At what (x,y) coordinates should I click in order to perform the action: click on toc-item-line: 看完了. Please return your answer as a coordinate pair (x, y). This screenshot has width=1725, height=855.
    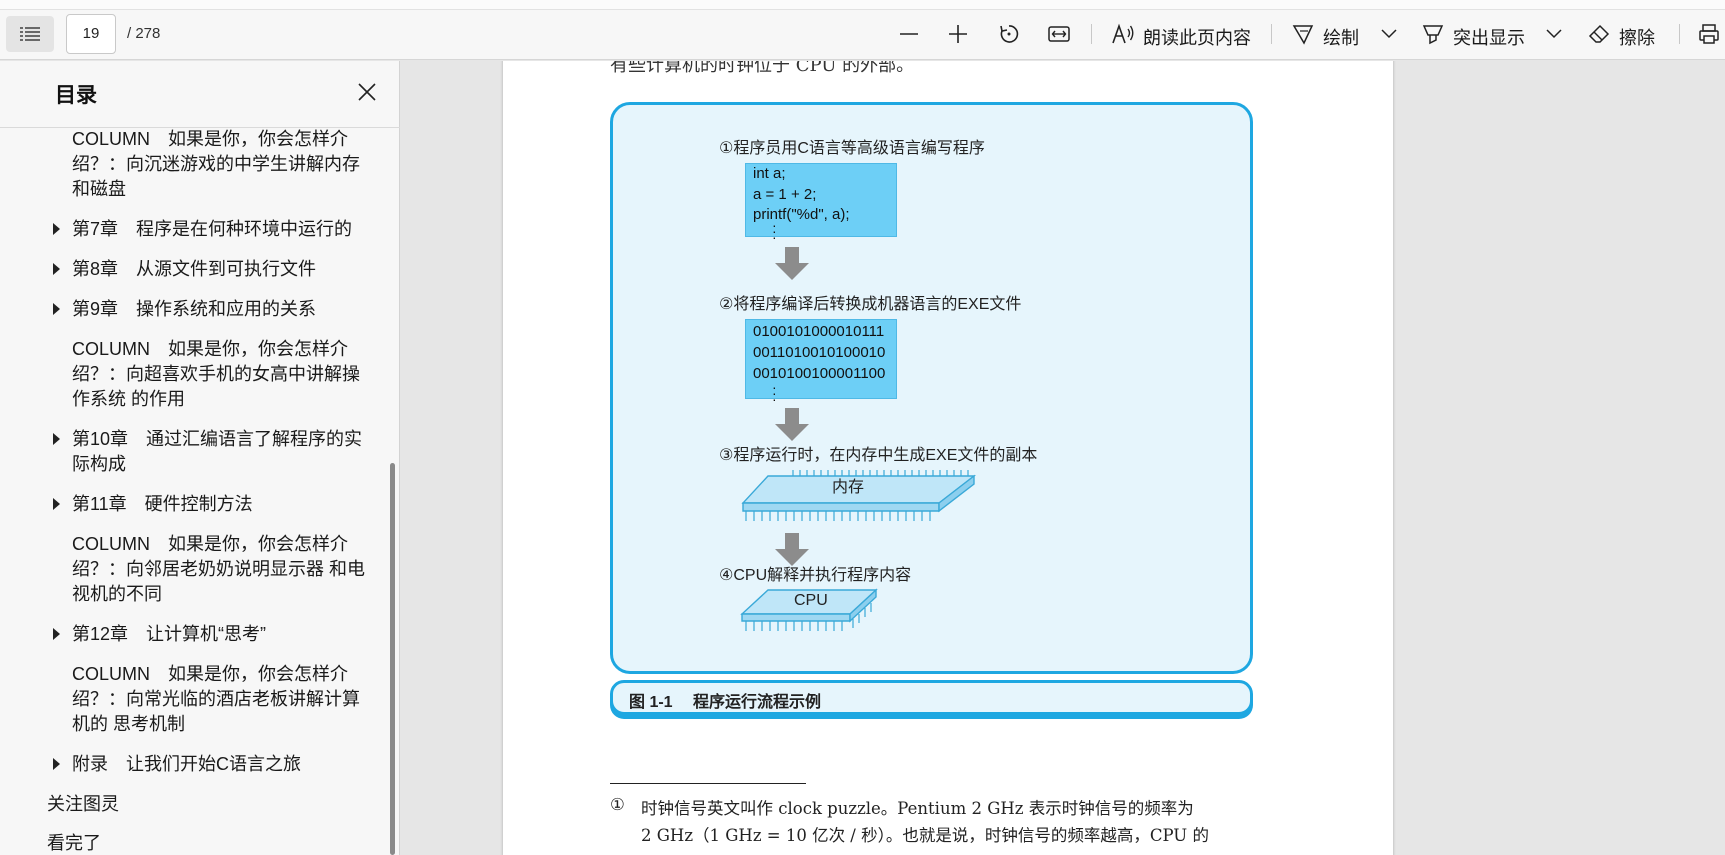
    Looking at the image, I should click on (74, 843).